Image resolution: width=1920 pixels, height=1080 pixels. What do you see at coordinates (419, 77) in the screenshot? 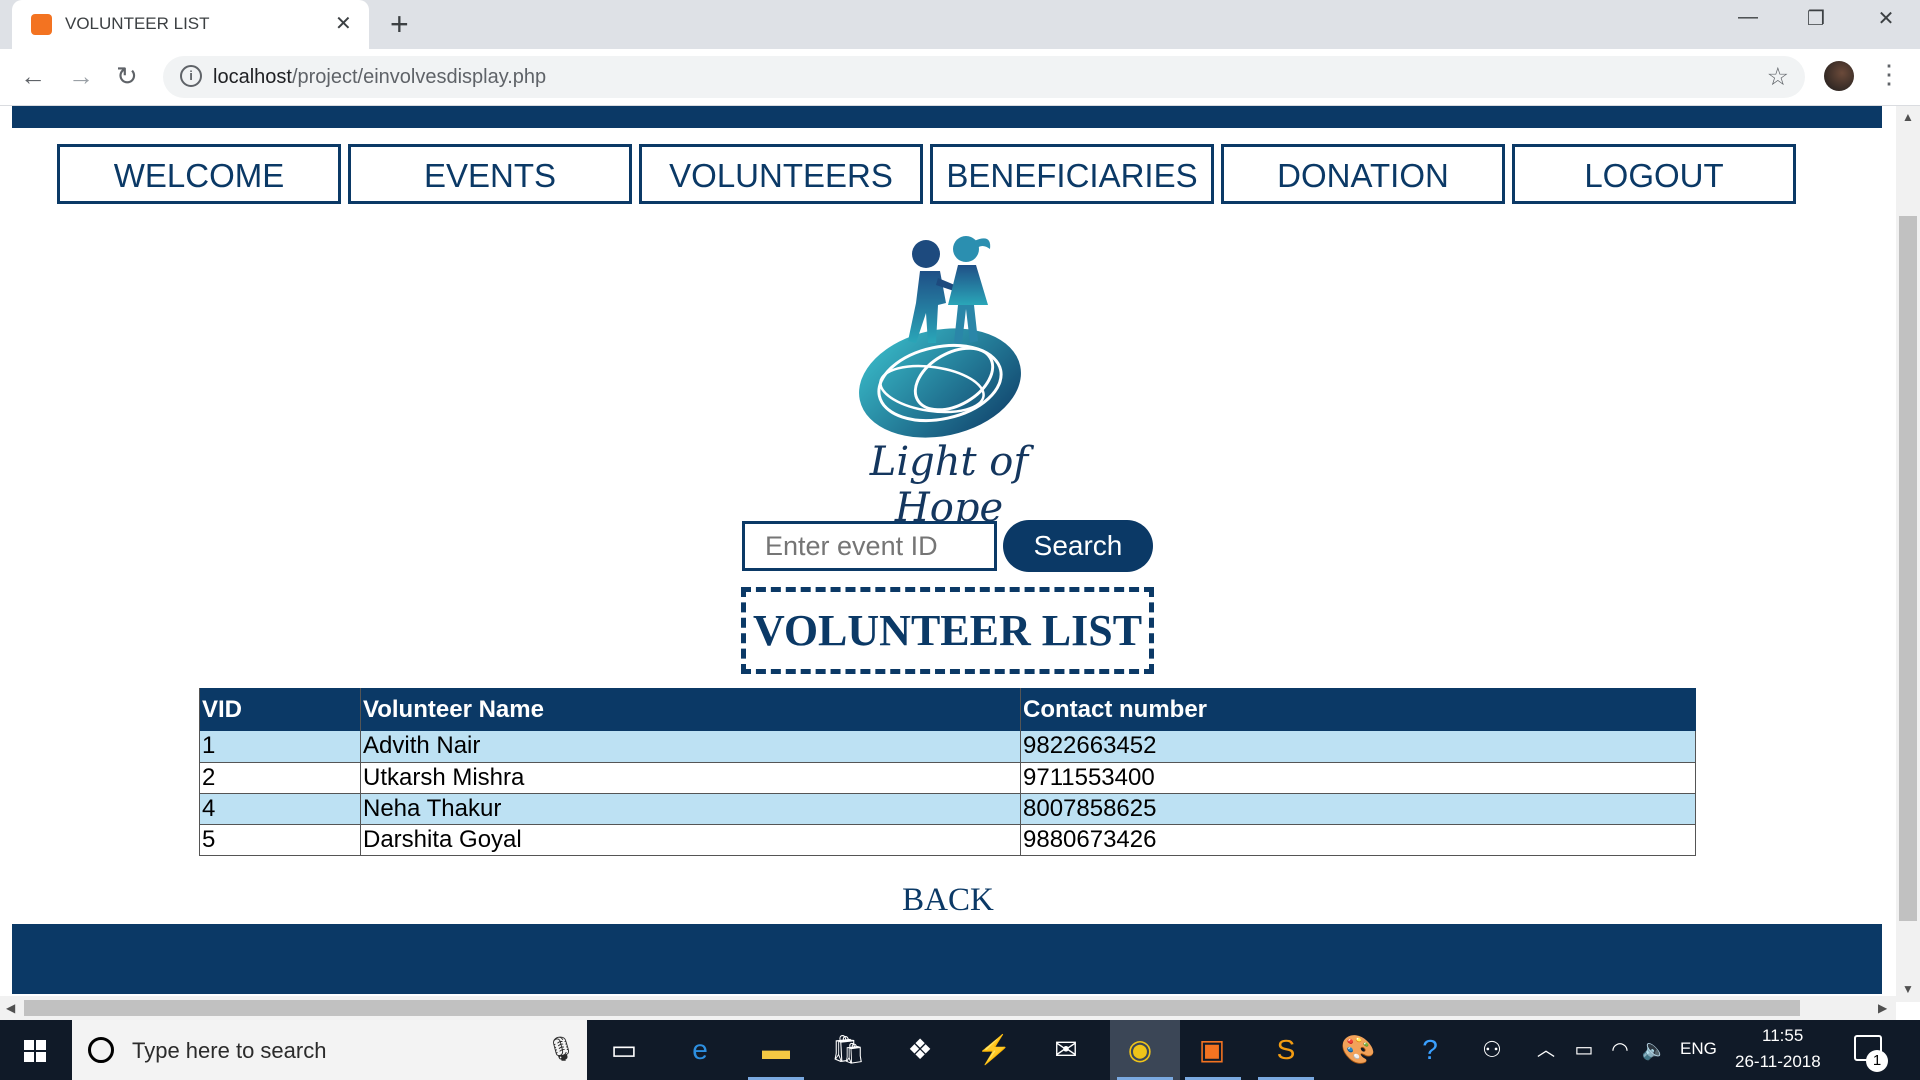
I see `url-path: /project/einvolvesdisplay.php` at bounding box center [419, 77].